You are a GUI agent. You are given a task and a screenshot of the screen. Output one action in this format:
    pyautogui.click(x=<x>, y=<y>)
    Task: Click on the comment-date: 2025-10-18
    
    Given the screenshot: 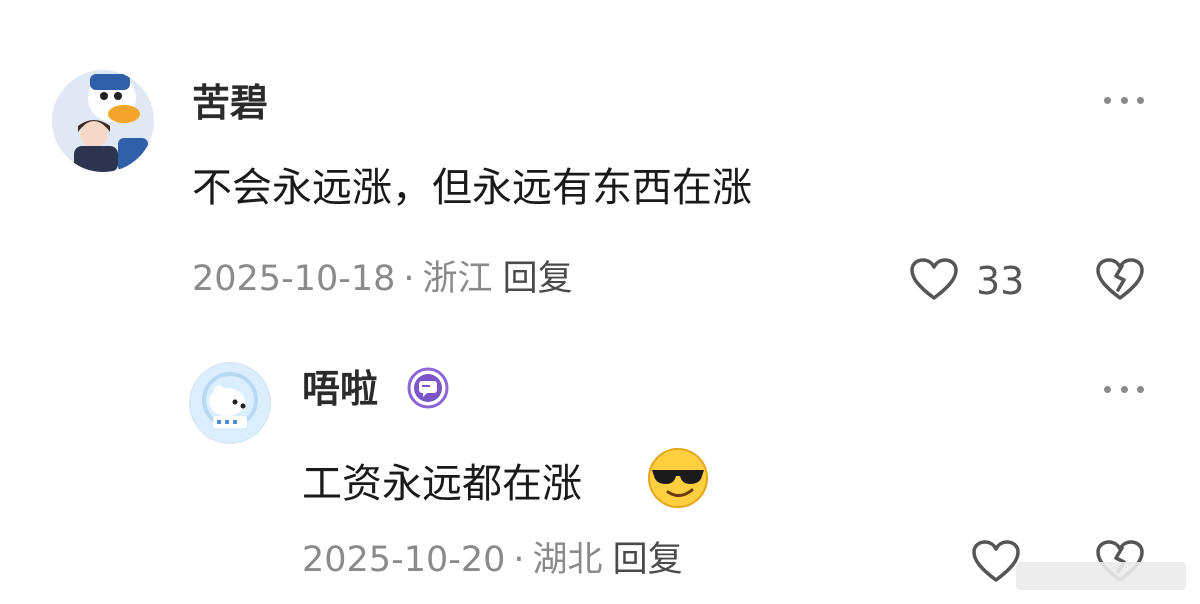 What is the action you would take?
    pyautogui.click(x=294, y=279)
    